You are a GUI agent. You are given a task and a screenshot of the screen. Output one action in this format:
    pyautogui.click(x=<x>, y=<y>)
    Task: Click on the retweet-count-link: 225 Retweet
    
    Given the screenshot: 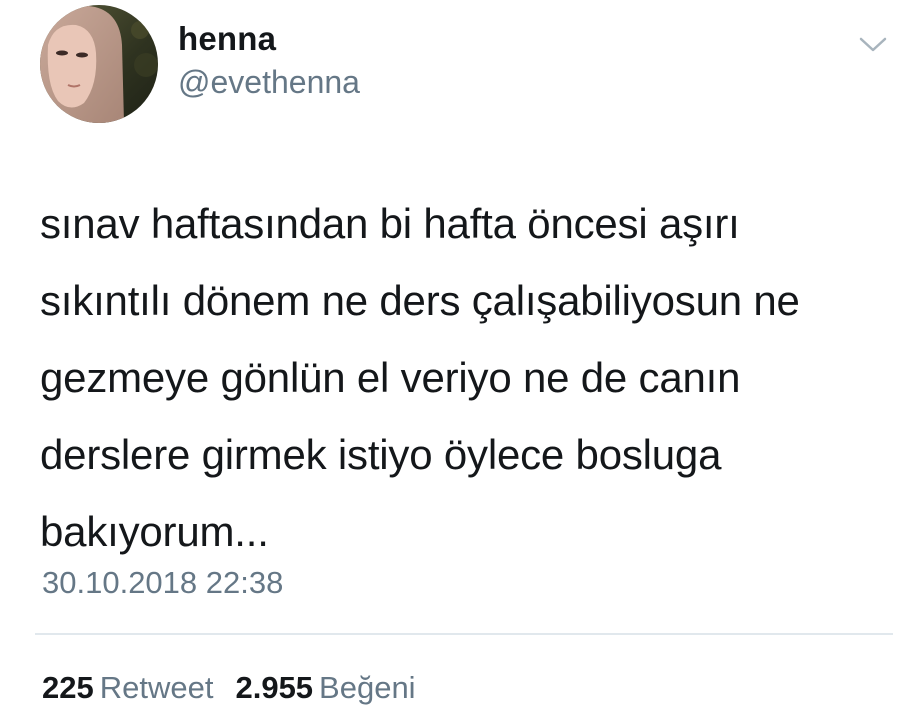 What is the action you would take?
    pyautogui.click(x=127, y=687)
    